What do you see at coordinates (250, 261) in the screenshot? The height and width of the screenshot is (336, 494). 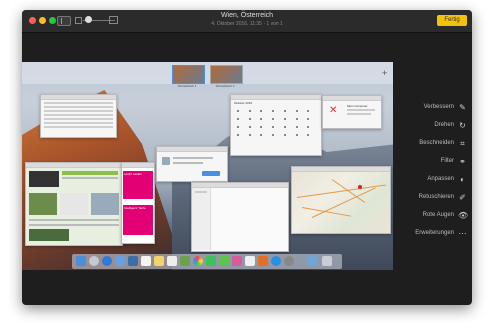 I see `pages-icon` at bounding box center [250, 261].